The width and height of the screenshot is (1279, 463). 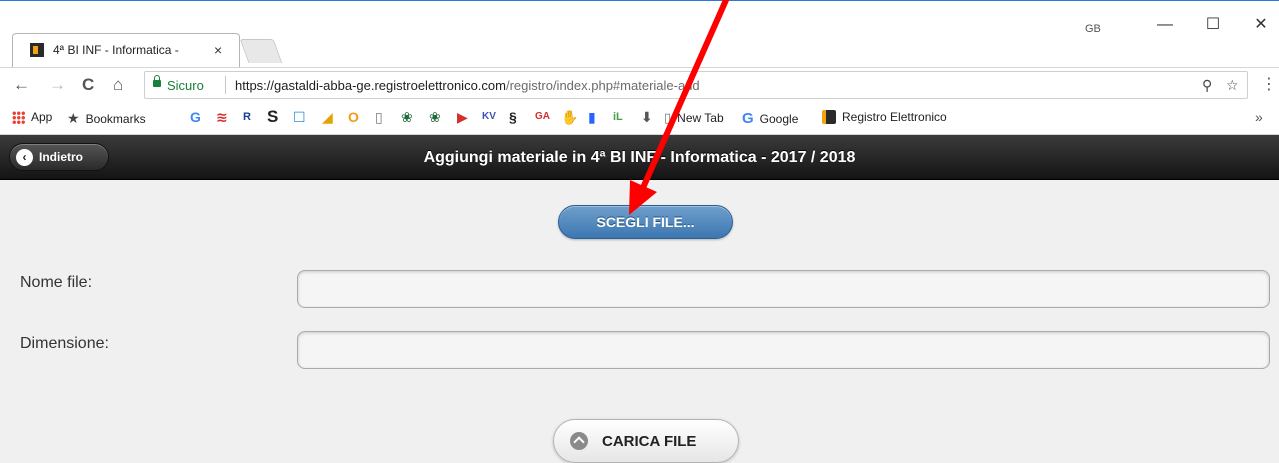 What do you see at coordinates (118, 85) in the screenshot?
I see `home-icon: ⌂` at bounding box center [118, 85].